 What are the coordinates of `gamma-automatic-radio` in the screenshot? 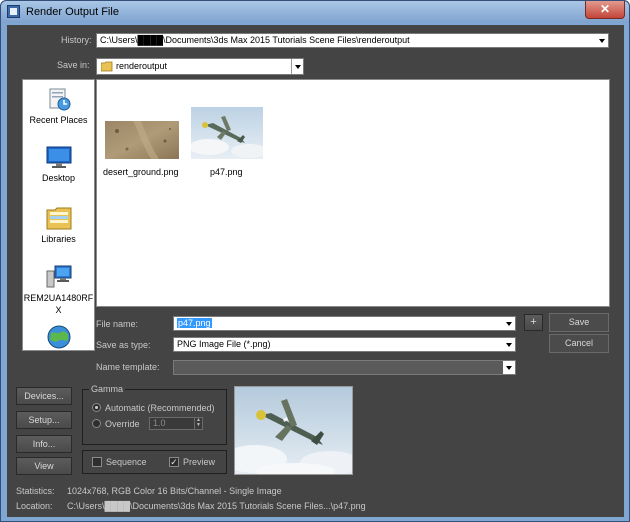 It's located at (96, 407).